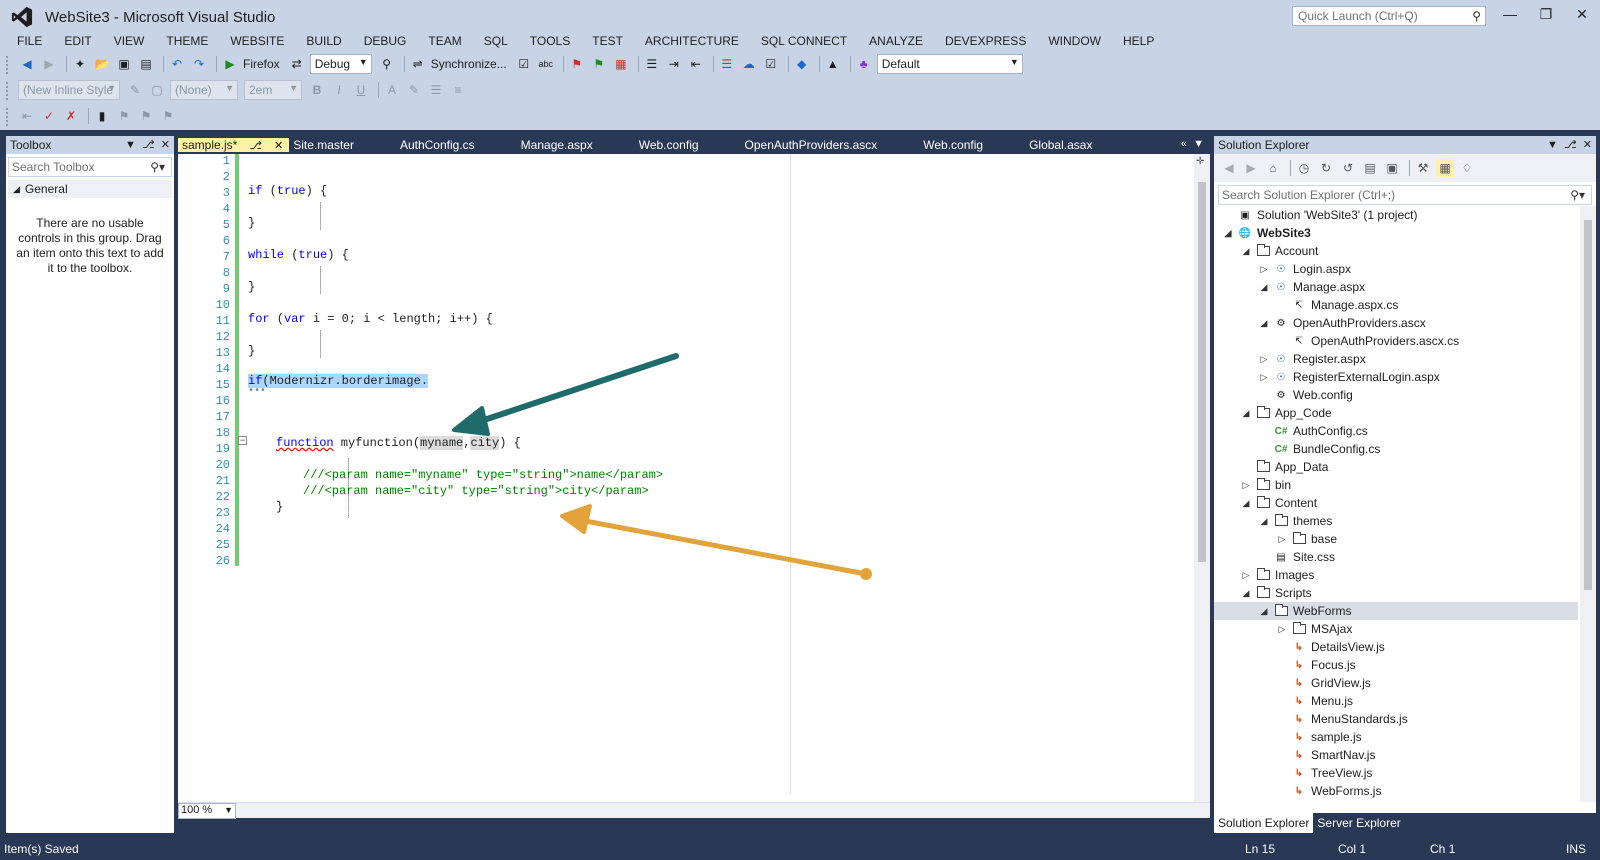 This screenshot has width=1600, height=860. Describe the element at coordinates (985, 41) in the screenshot. I see `menu-devexpress: DEVEXPRESS` at that location.